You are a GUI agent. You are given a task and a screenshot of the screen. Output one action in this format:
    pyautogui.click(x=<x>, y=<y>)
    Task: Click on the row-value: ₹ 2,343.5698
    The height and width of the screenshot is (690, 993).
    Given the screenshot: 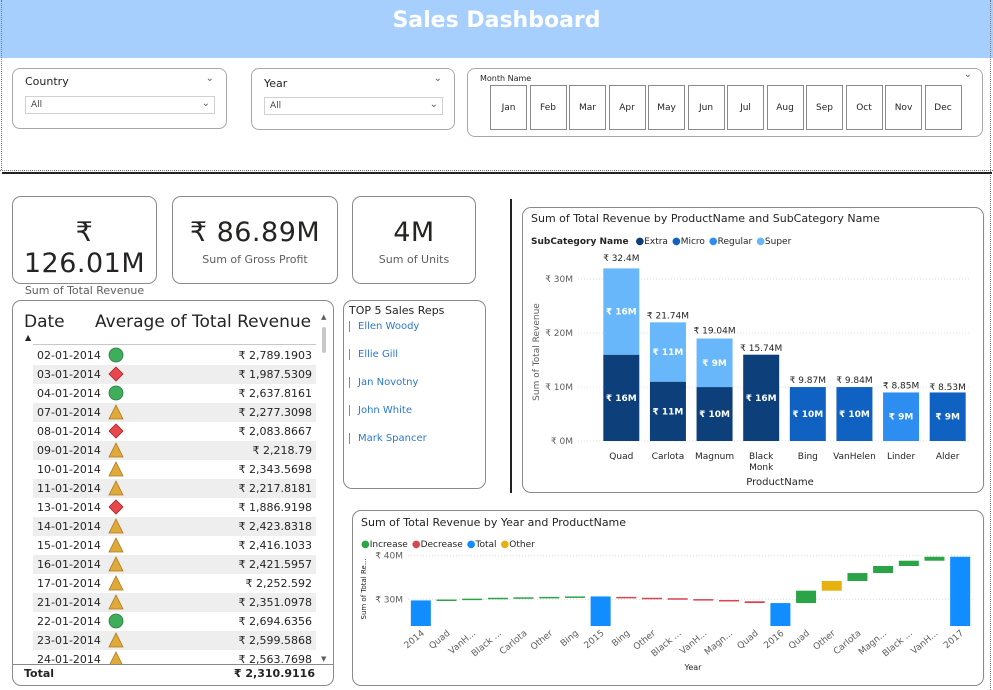 What is the action you would take?
    pyautogui.click(x=275, y=469)
    